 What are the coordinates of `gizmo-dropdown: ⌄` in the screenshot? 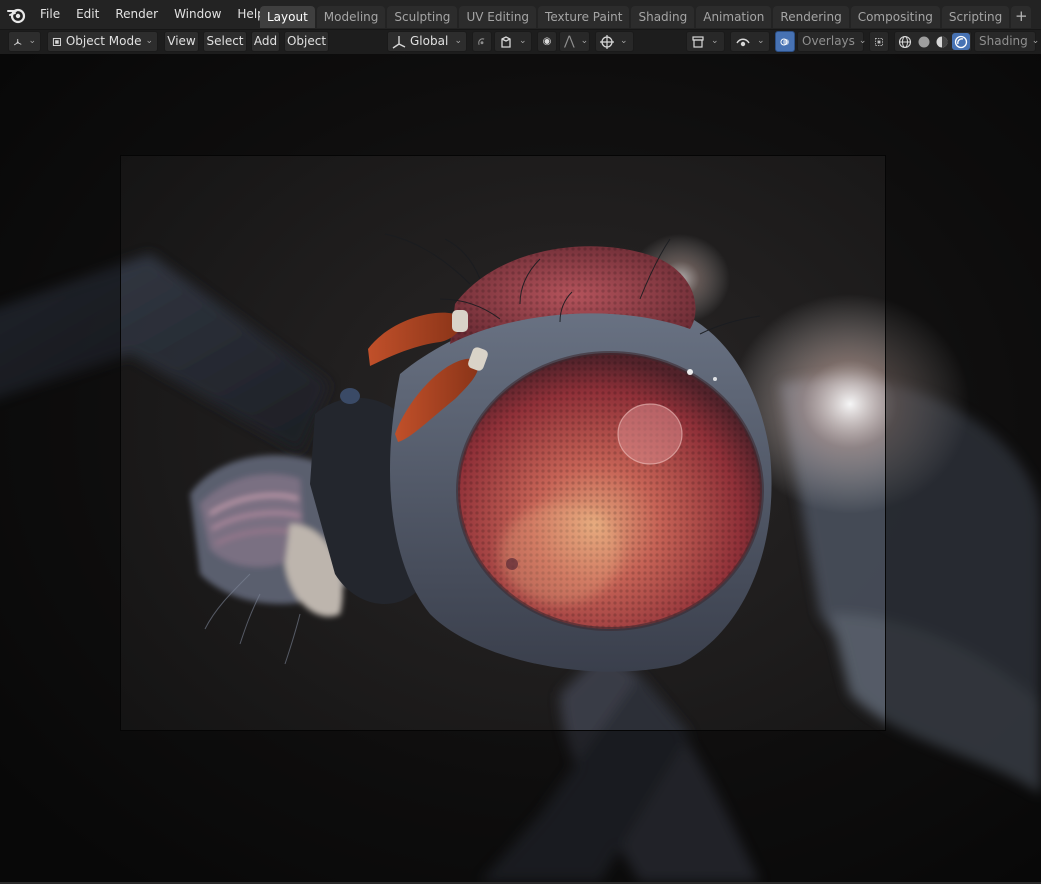 It's located at (614, 41).